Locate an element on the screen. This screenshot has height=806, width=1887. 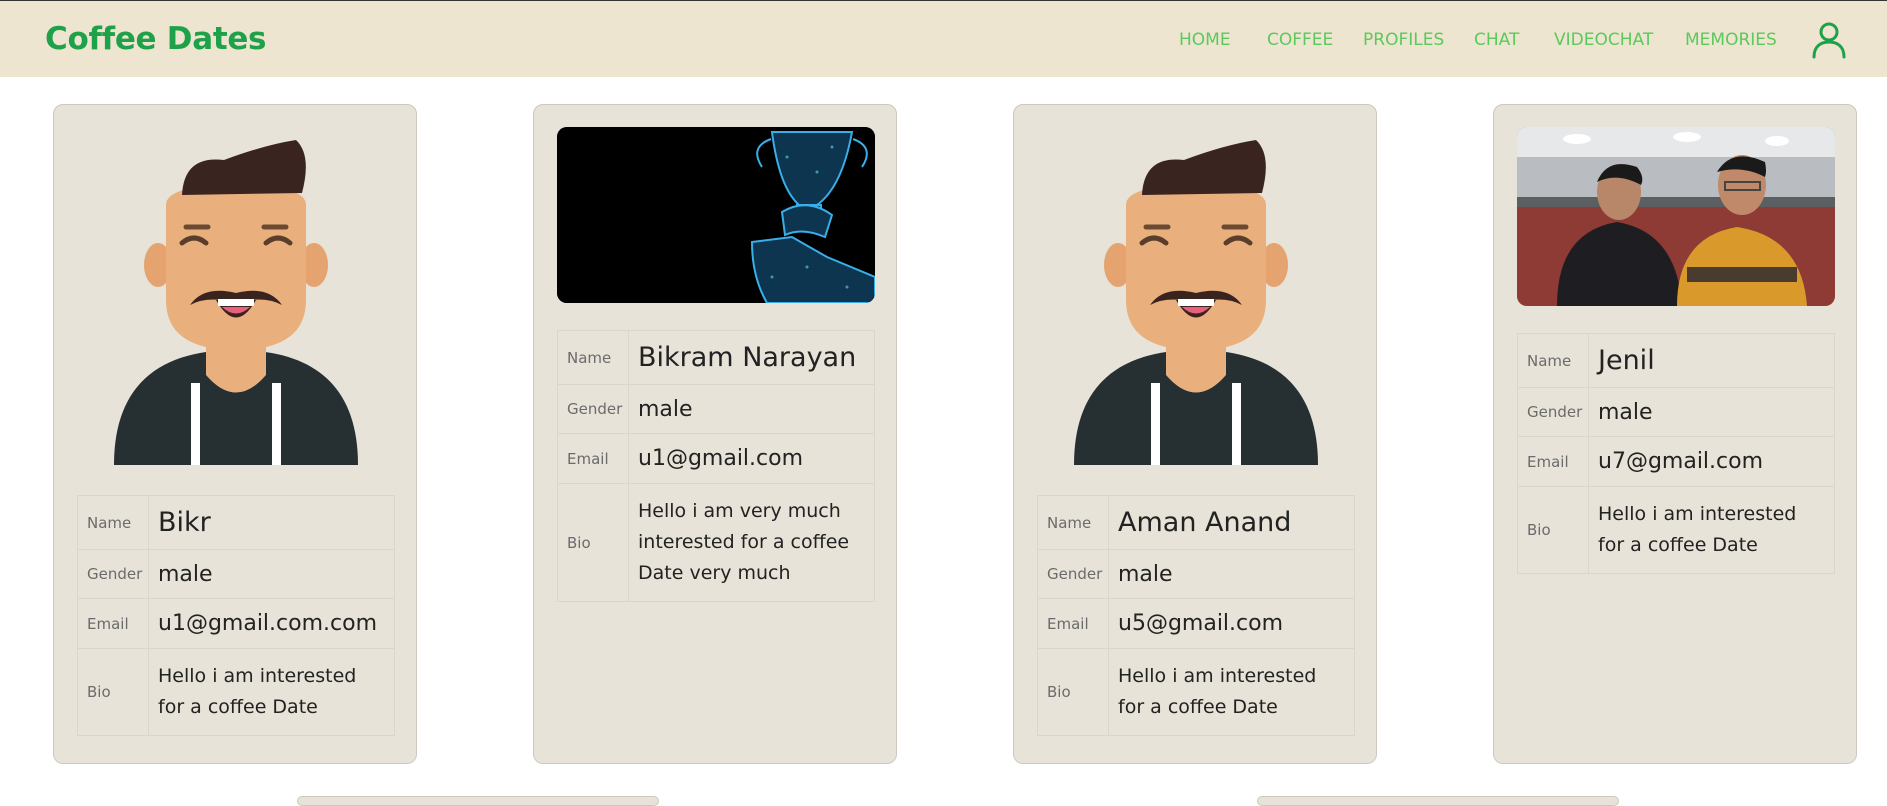
nav-videochat: VIDEOCHAT is located at coordinates (1603, 40).